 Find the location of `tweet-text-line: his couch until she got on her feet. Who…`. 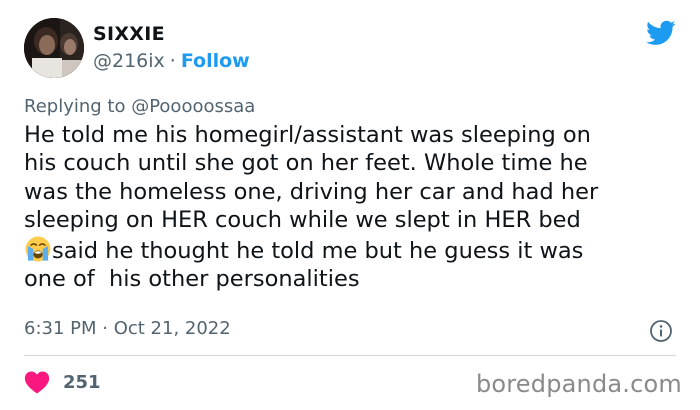

tweet-text-line: his couch until she got on her feet. Who… is located at coordinates (306, 163).